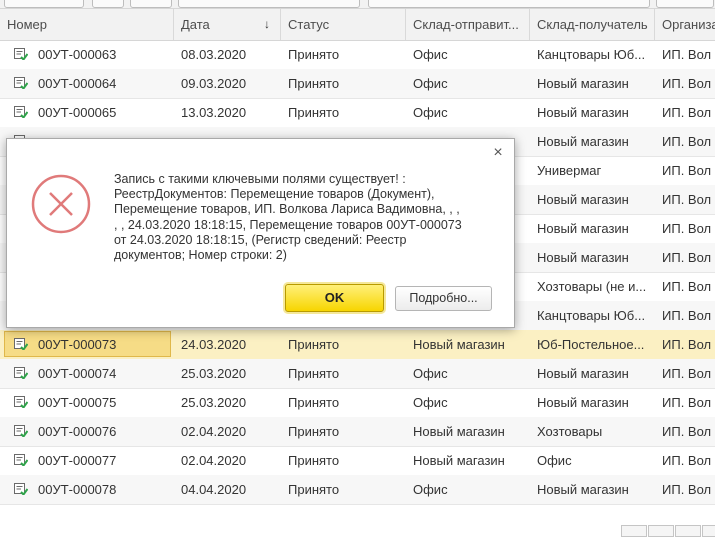 This screenshot has height=537, width=715. What do you see at coordinates (77, 489) in the screenshot?
I see `cell-number: 00УТ-000078` at bounding box center [77, 489].